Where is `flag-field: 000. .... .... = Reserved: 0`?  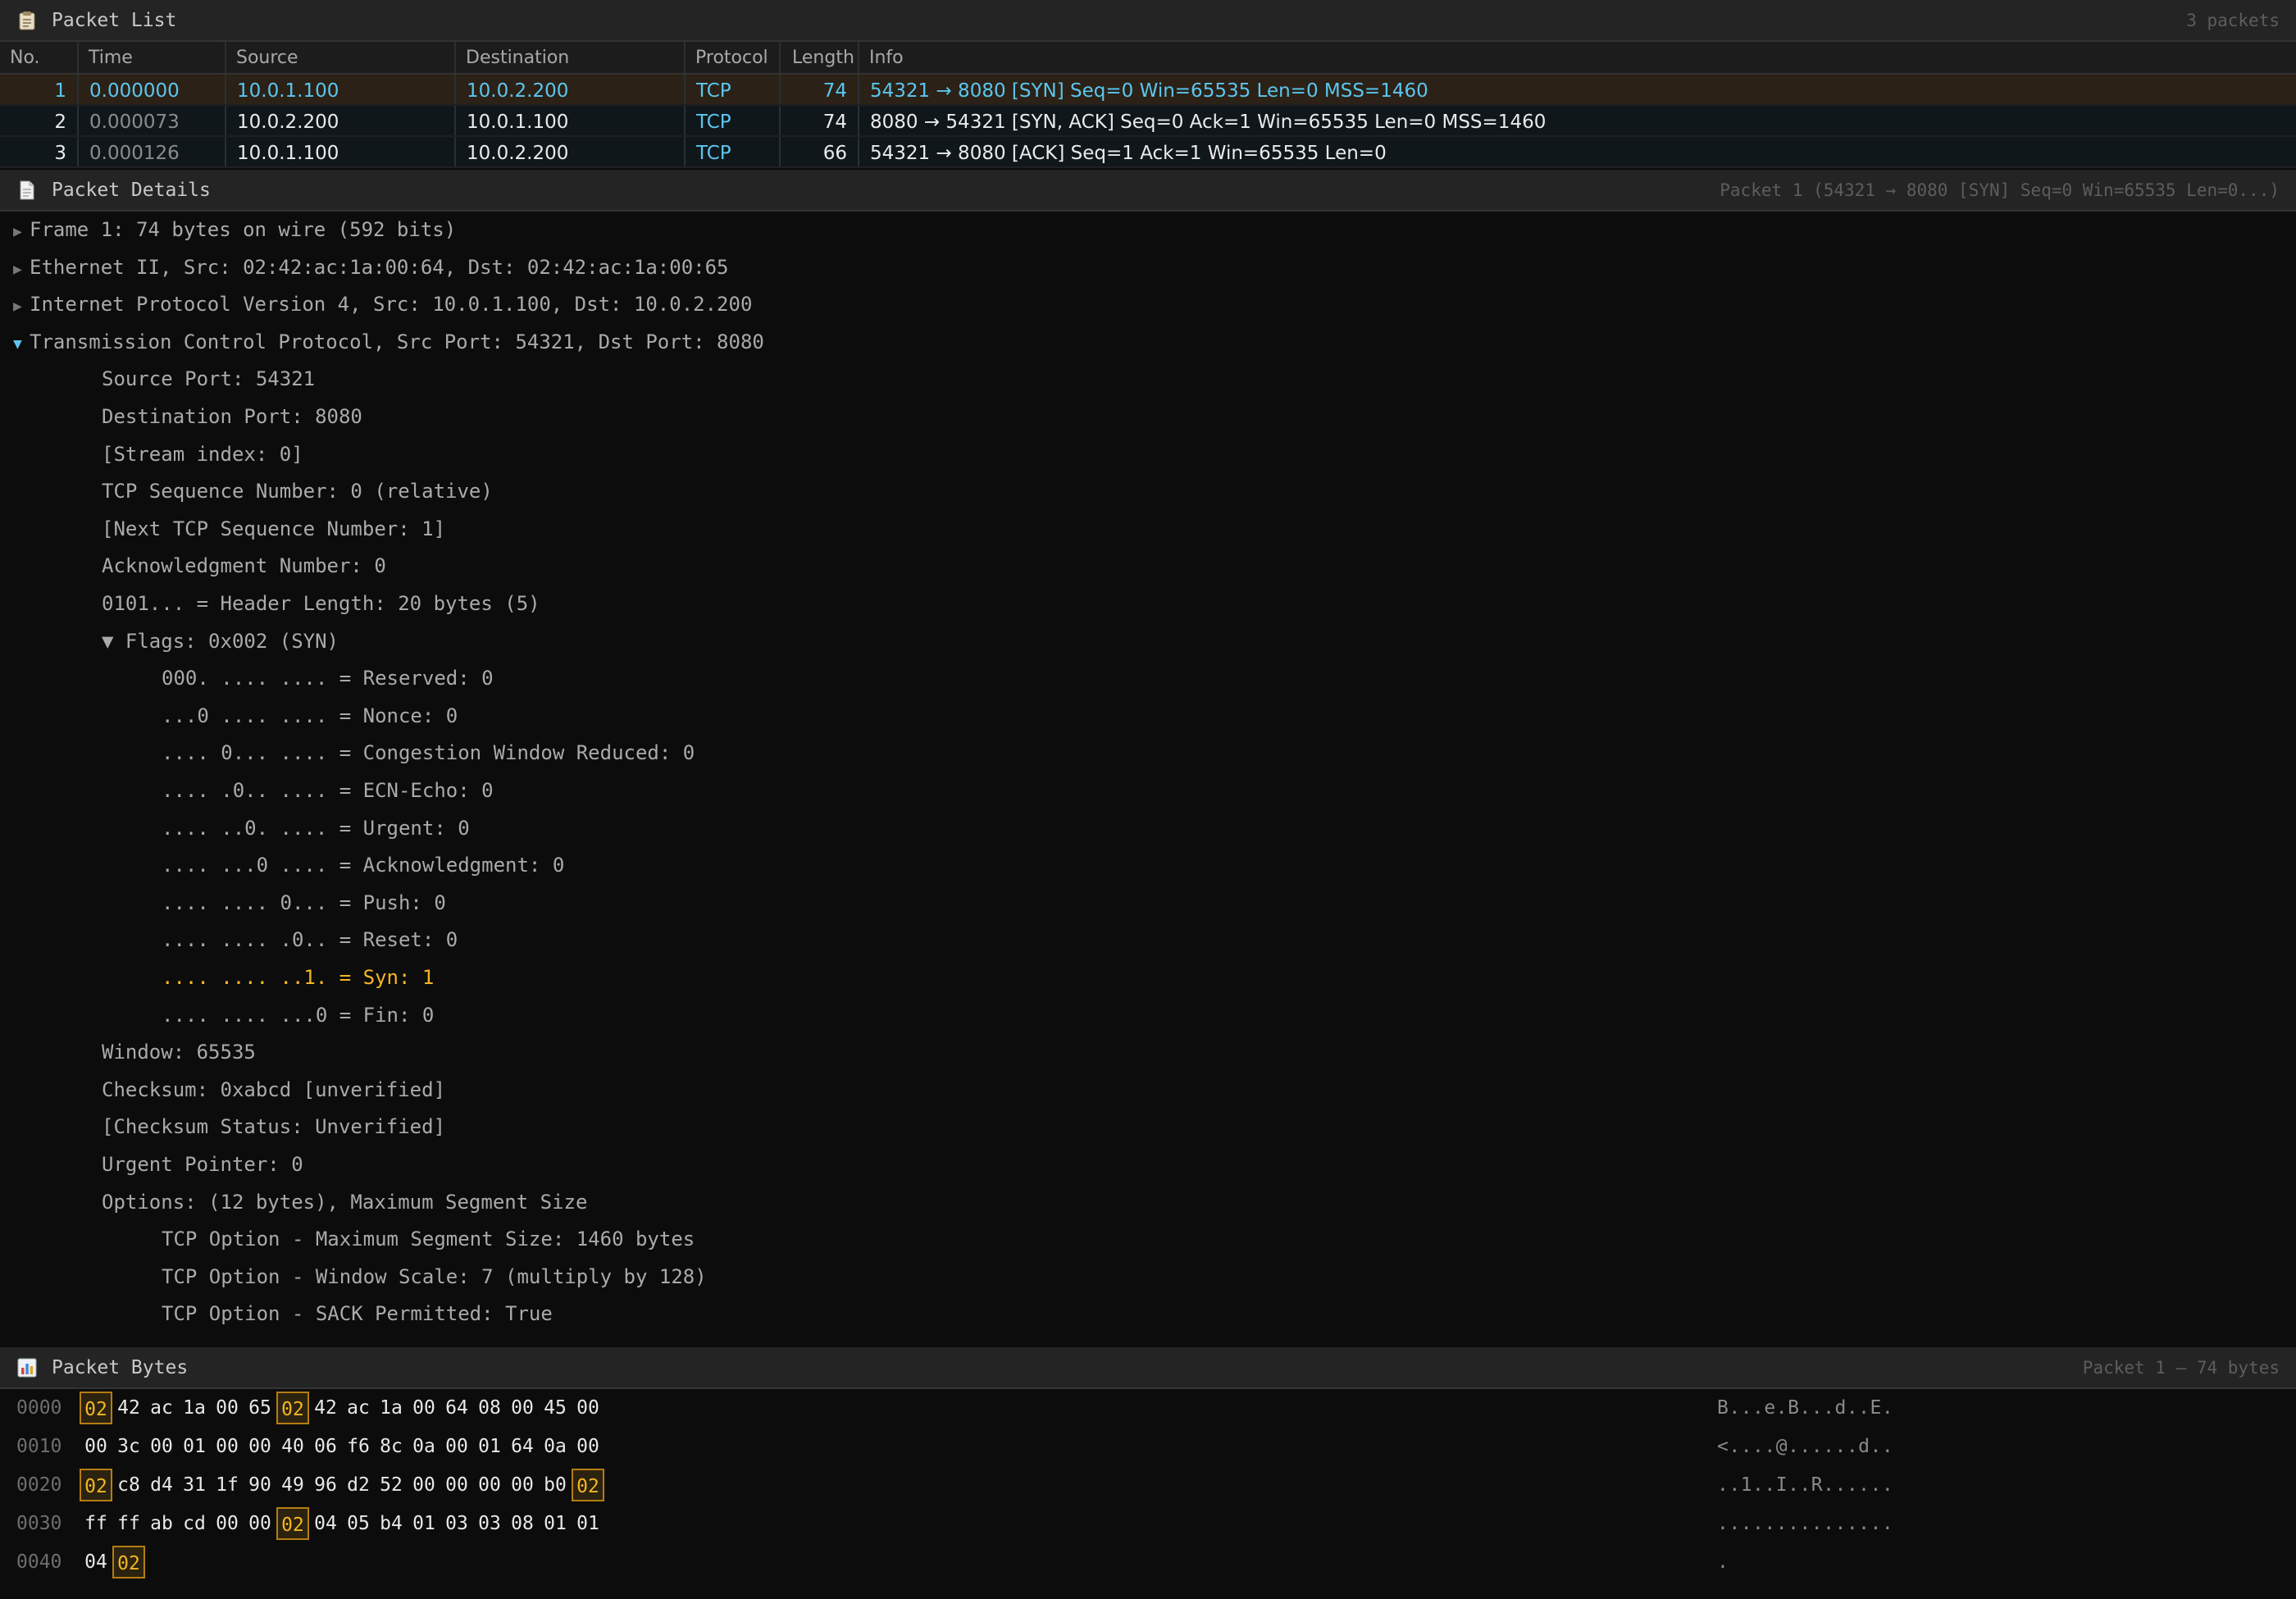 flag-field: 000. .... .... = Reserved: 0 is located at coordinates (328, 678).